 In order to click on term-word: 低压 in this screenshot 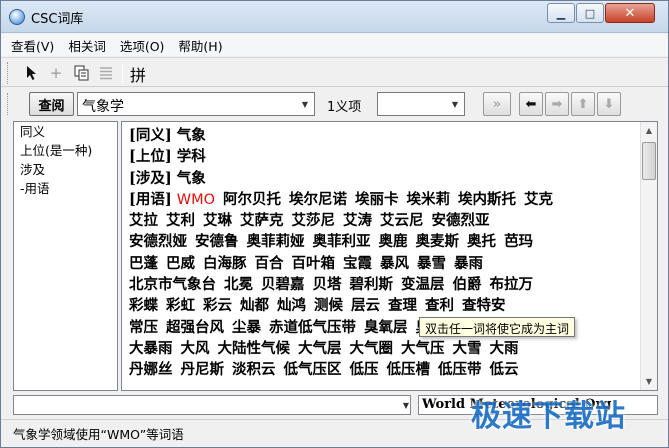, I will do `click(364, 369)`.